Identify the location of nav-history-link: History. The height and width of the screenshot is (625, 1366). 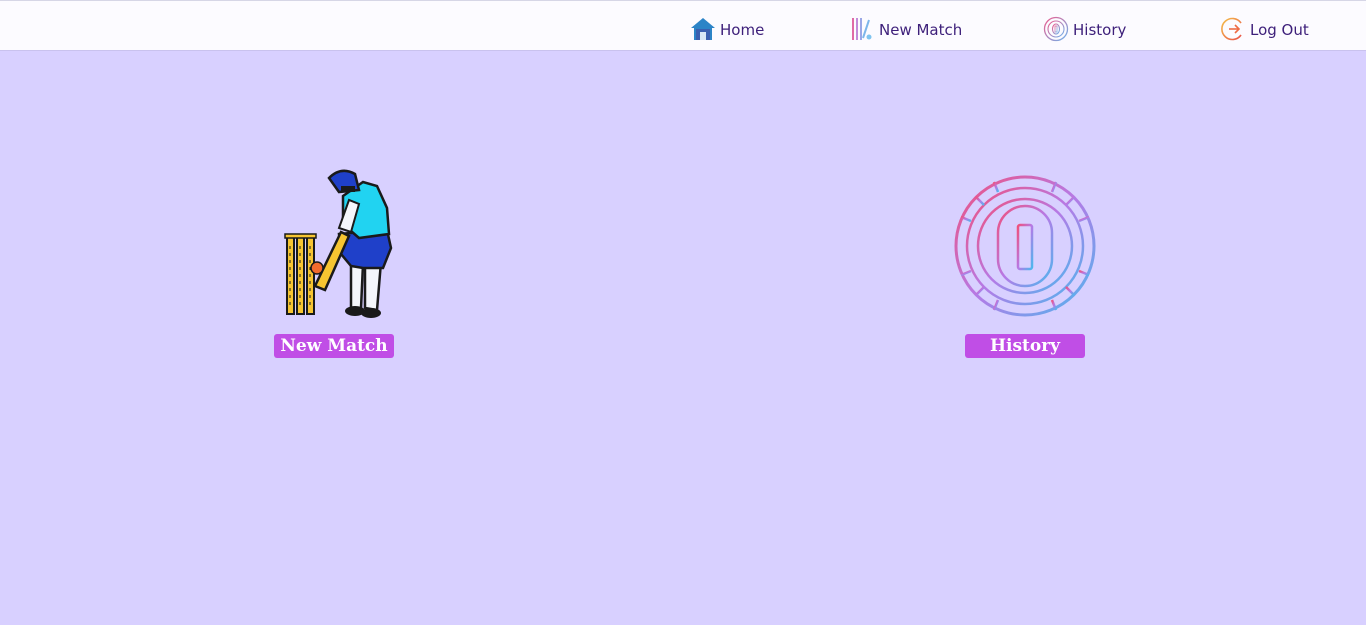
(1084, 26).